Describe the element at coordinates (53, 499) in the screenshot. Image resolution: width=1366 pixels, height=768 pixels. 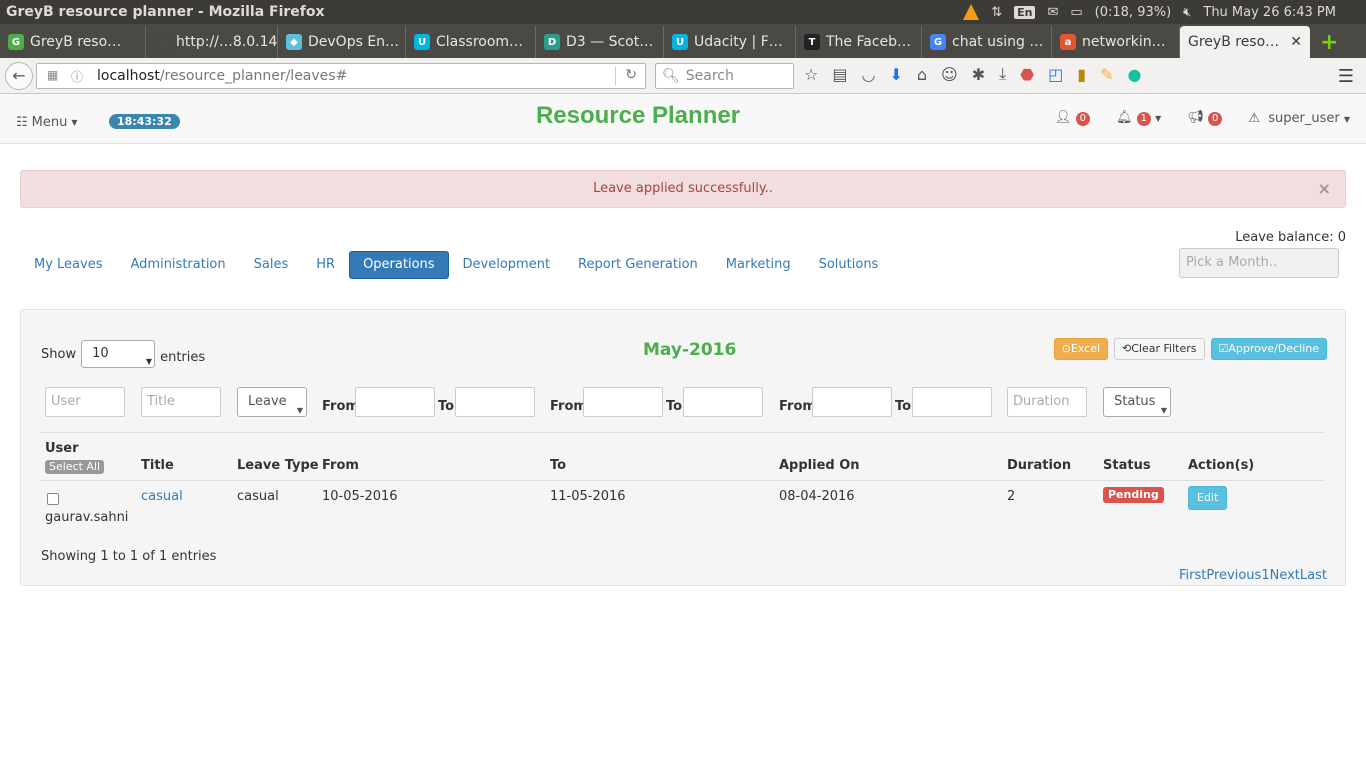
I see `row-checkbox` at that location.